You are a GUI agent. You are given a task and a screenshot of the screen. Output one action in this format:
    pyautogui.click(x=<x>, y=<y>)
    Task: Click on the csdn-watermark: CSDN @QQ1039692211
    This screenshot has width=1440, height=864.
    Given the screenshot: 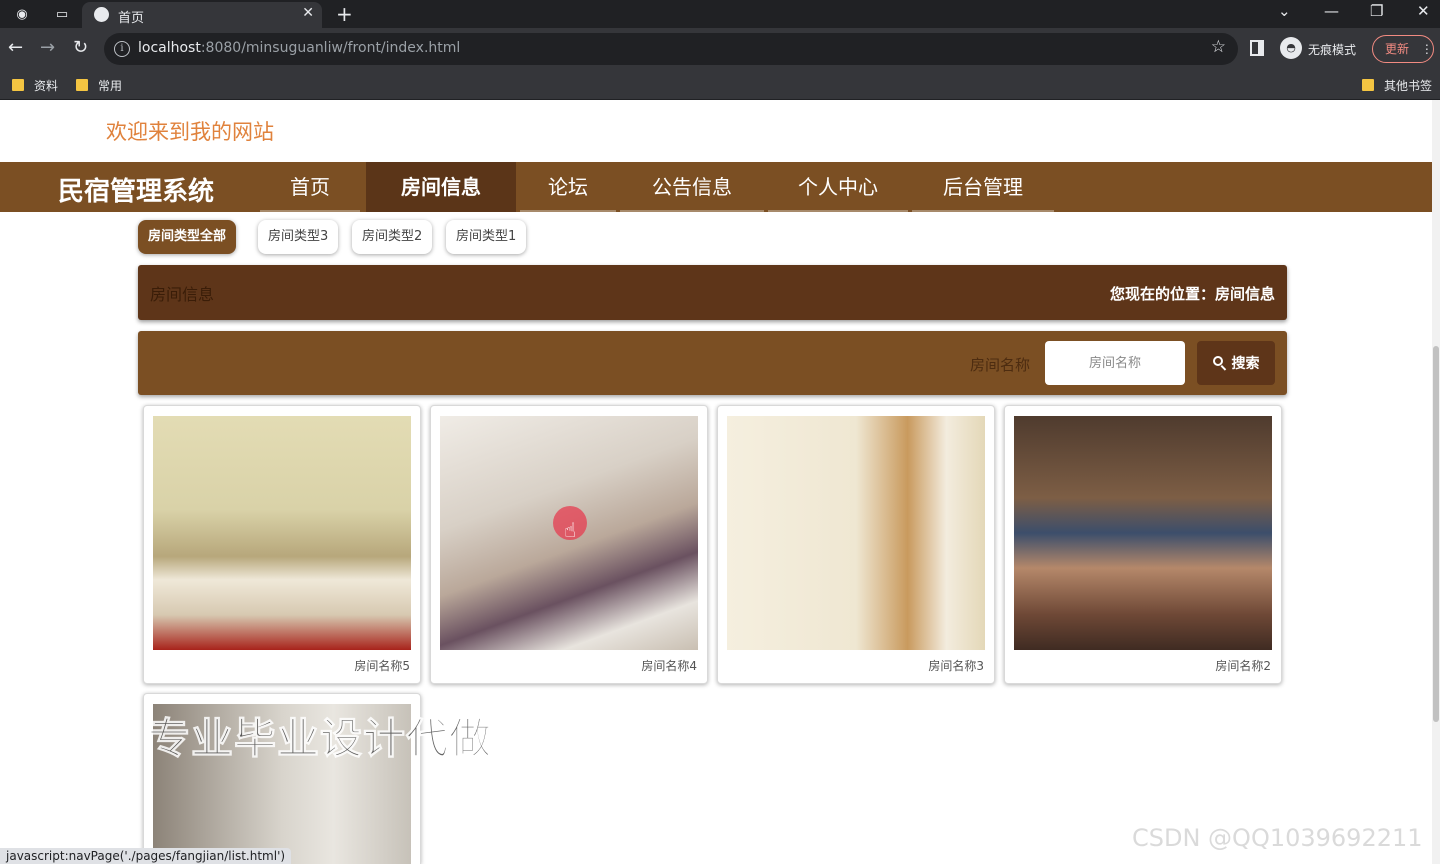 What is the action you would take?
    pyautogui.click(x=1277, y=838)
    